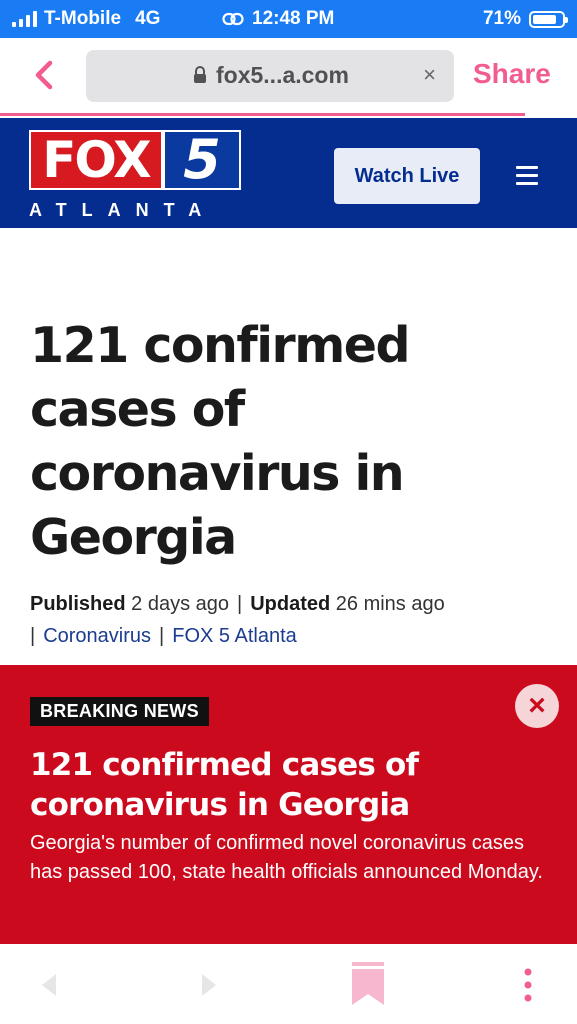 The width and height of the screenshot is (577, 1024). I want to click on signal-icon, so click(24, 19).